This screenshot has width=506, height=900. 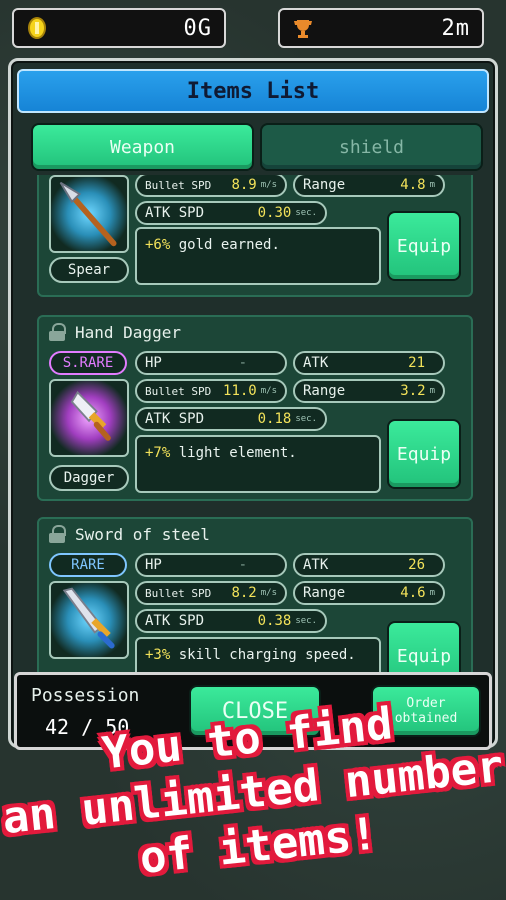 I want to click on rarity-badge: S.RARE, so click(x=88, y=363).